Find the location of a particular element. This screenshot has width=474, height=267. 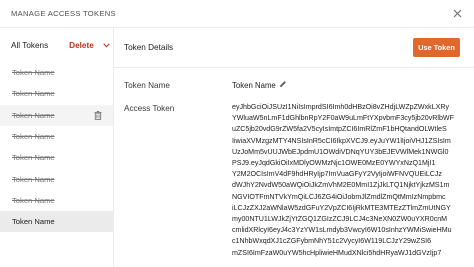

sidebar-header: All Tokens Delete is located at coordinates (56, 45).